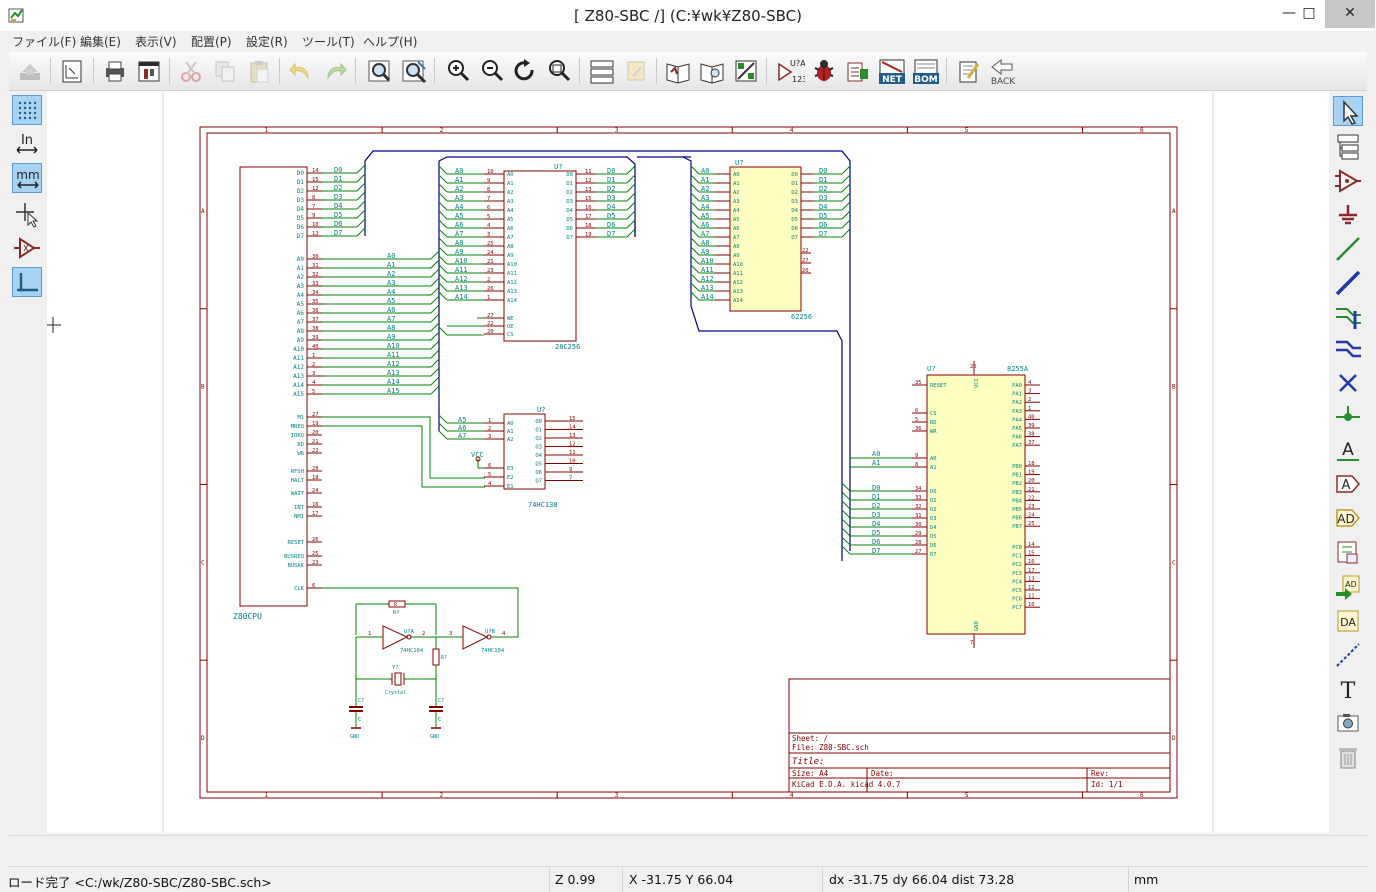 The width and height of the screenshot is (1376, 892). I want to click on hidden-pins-icon, so click(27, 248).